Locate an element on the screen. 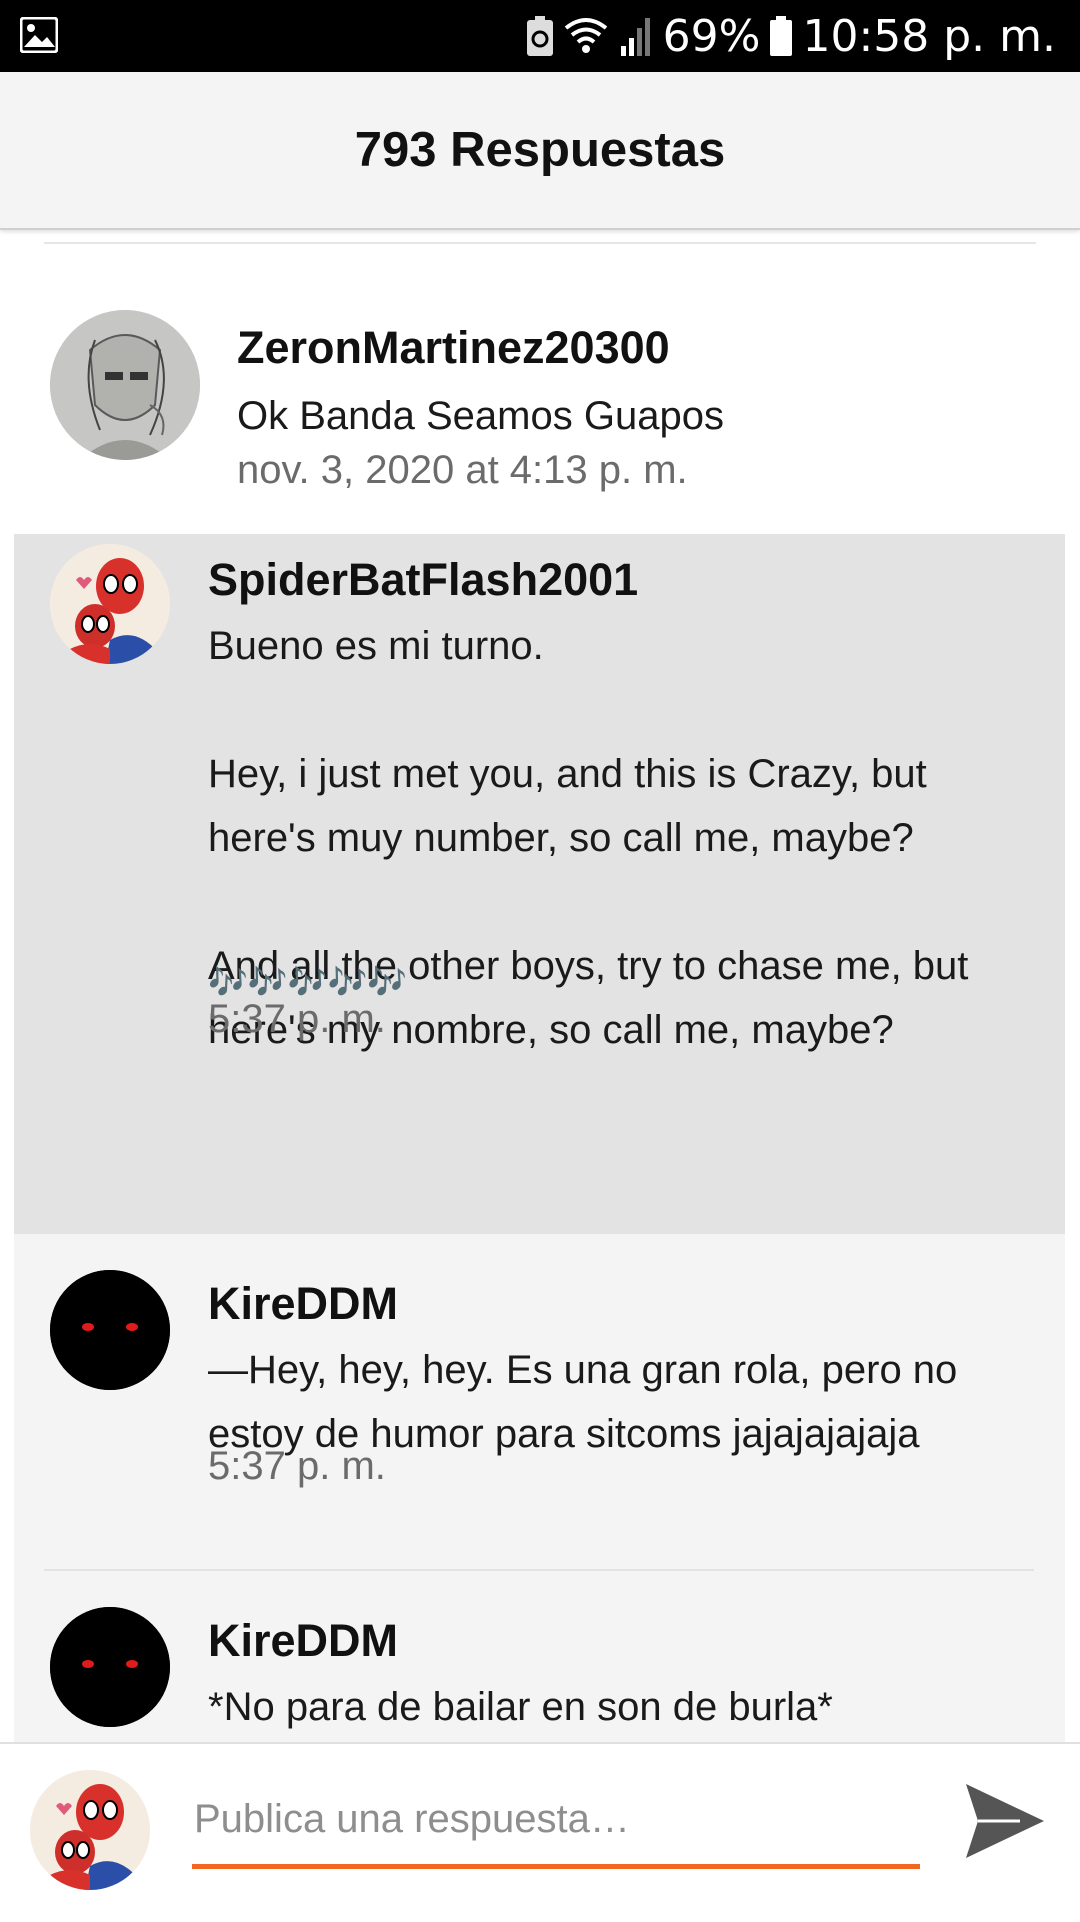  wifi-icon is located at coordinates (585, 35).